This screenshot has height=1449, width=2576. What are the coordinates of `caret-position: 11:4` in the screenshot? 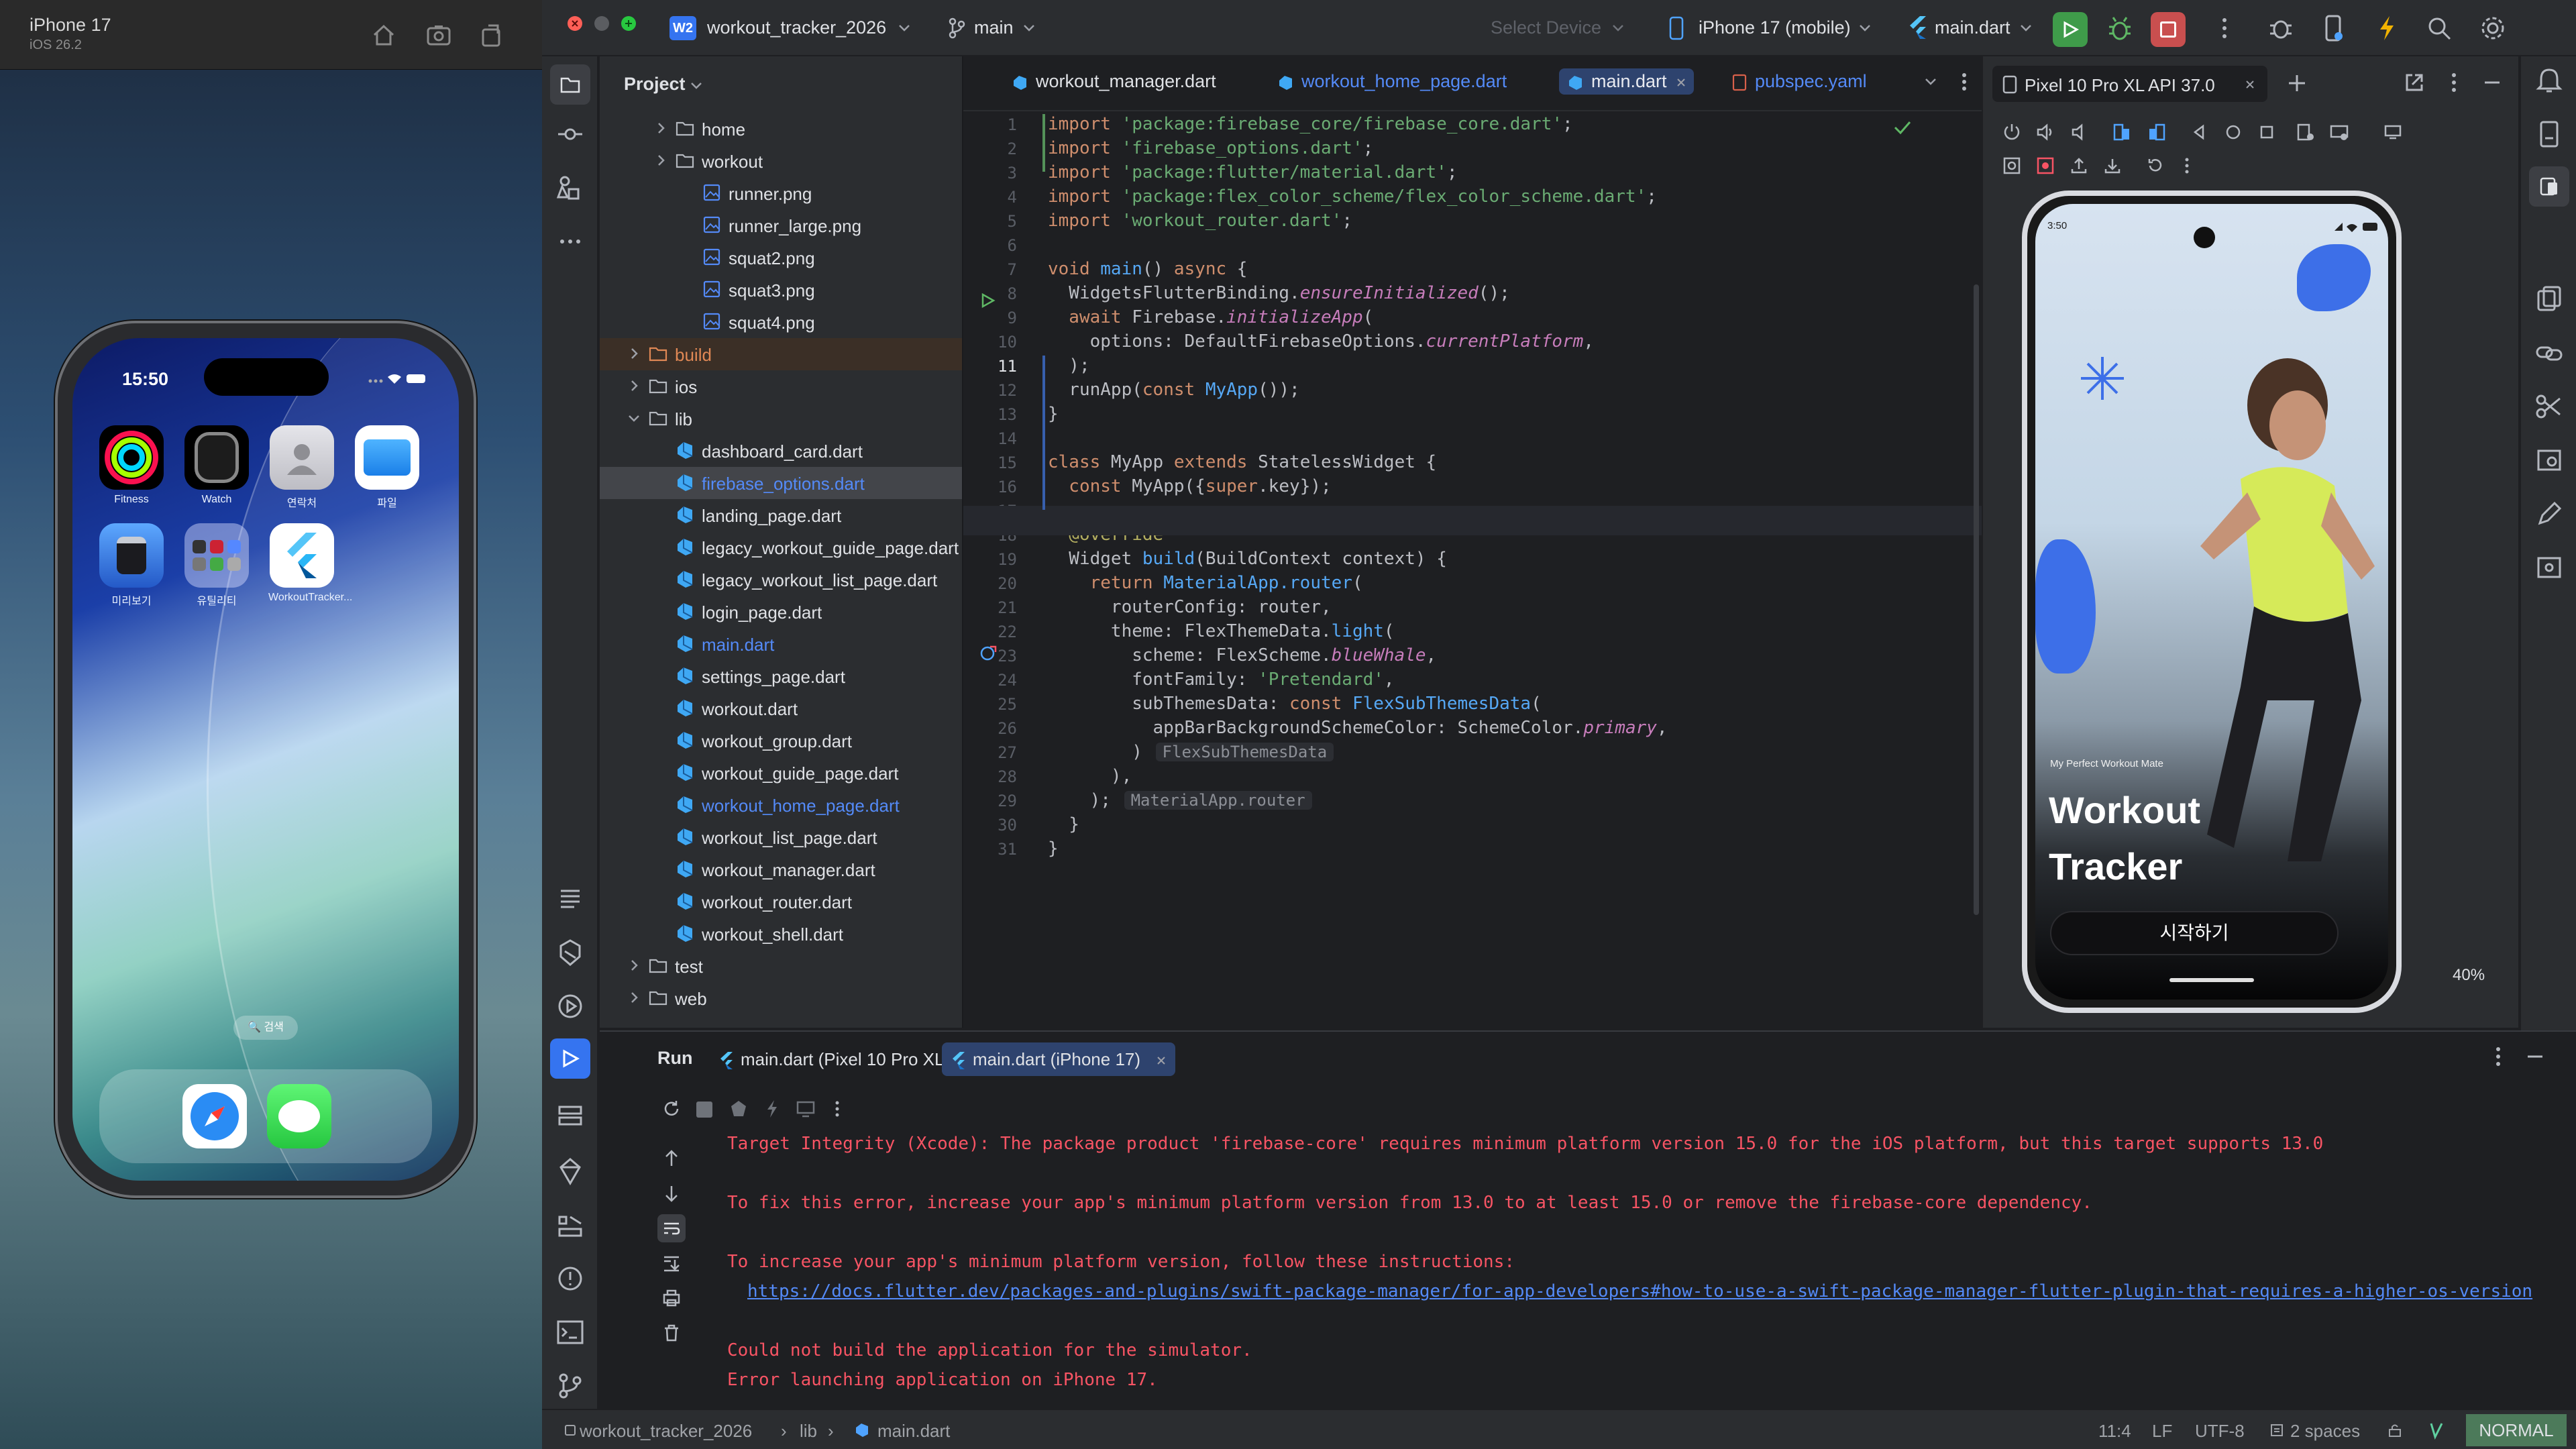 It's located at (2114, 1431).